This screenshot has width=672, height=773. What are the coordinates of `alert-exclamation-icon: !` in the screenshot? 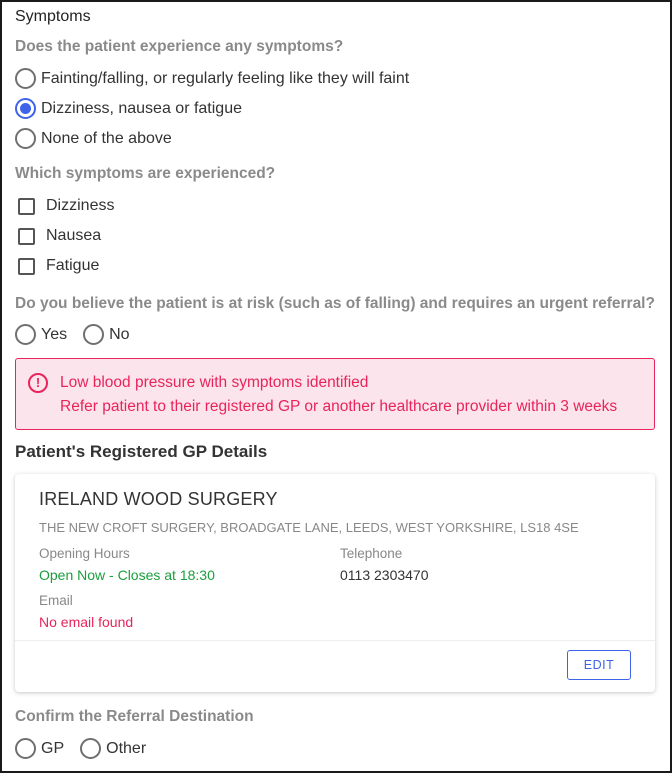 It's located at (38, 383).